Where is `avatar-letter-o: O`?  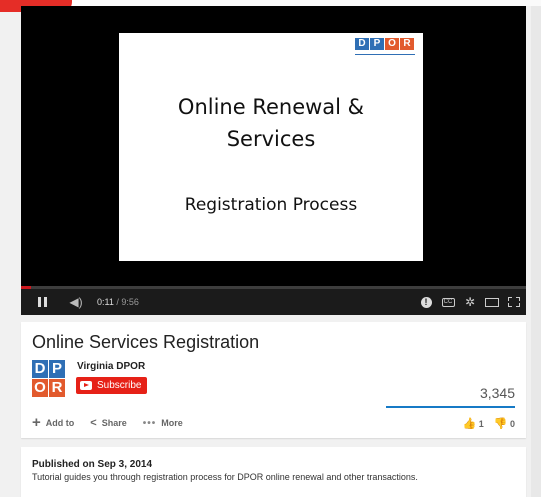 avatar-letter-o: O is located at coordinates (40, 388).